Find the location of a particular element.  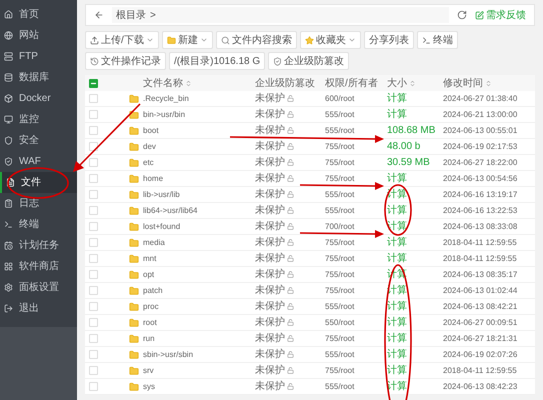

toolbar-button: 终端 is located at coordinates (437, 40).